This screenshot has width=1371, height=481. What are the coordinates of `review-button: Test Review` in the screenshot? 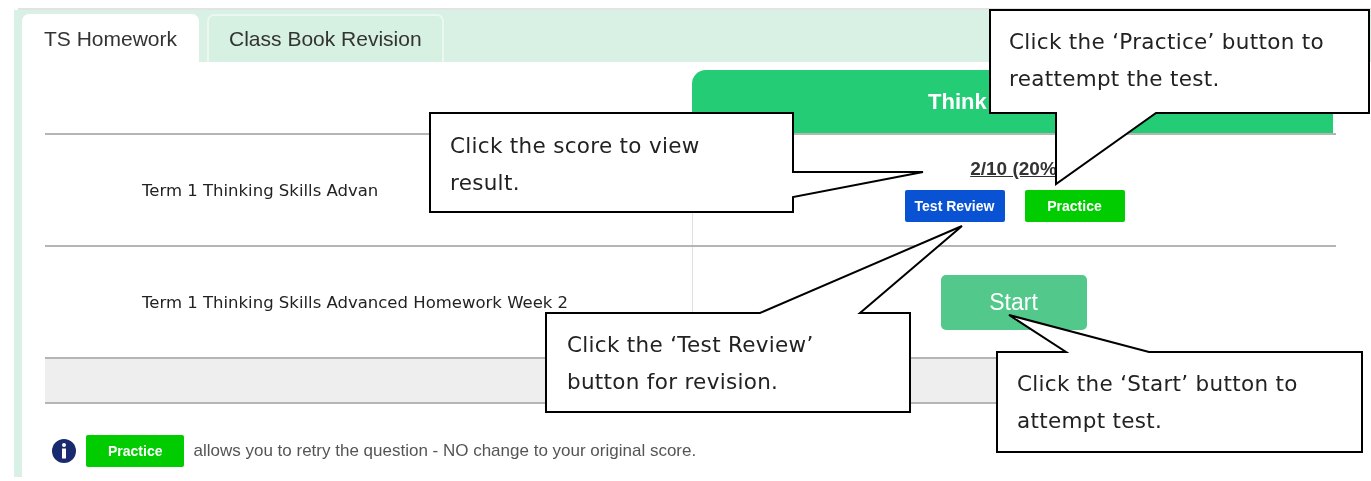 It's located at (954, 206).